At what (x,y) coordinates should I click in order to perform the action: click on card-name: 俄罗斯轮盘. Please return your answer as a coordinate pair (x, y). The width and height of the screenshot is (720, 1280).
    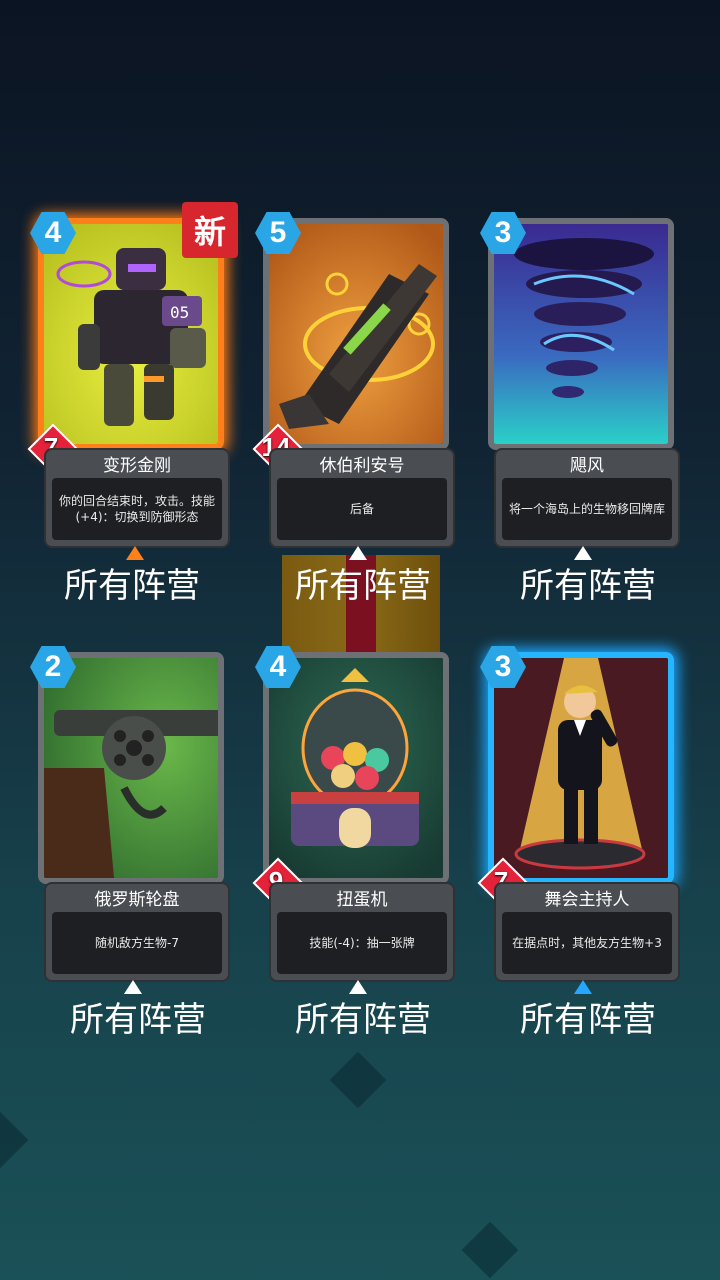
    Looking at the image, I should click on (137, 899).